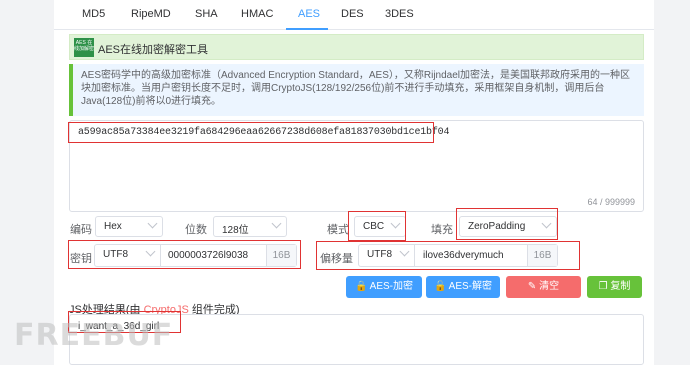 Image resolution: width=690 pixels, height=365 pixels. Describe the element at coordinates (336, 259) in the screenshot. I see `iv-label: 偏移量` at that location.